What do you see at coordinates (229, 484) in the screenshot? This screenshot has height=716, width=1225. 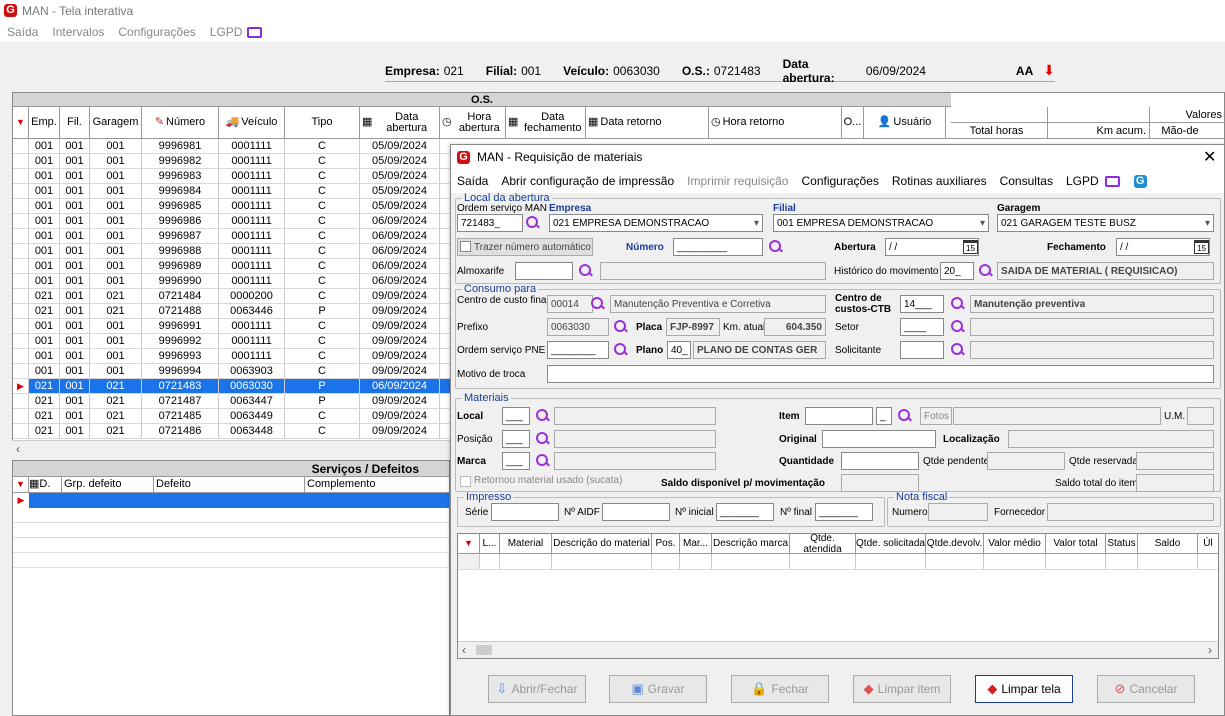 I see `col-defeito: Defeito` at bounding box center [229, 484].